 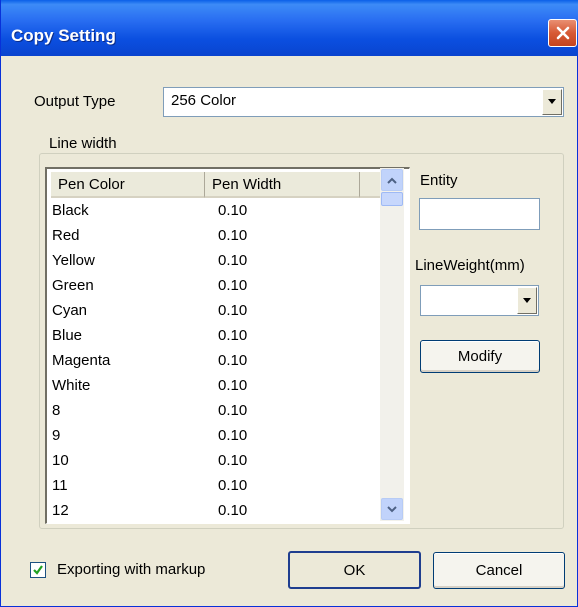 I want to click on line-weight-dropdown-button, so click(x=527, y=300).